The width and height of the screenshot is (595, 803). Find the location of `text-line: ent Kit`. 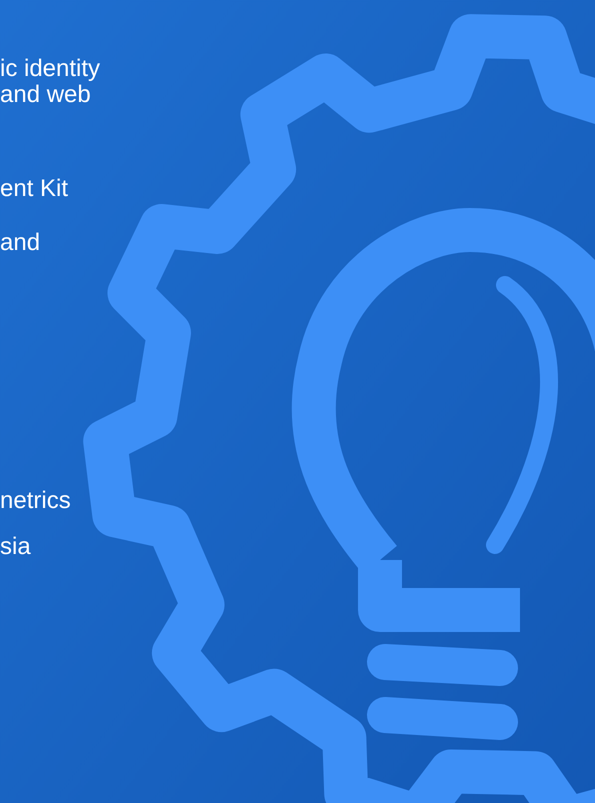

text-line: ent Kit is located at coordinates (34, 189).